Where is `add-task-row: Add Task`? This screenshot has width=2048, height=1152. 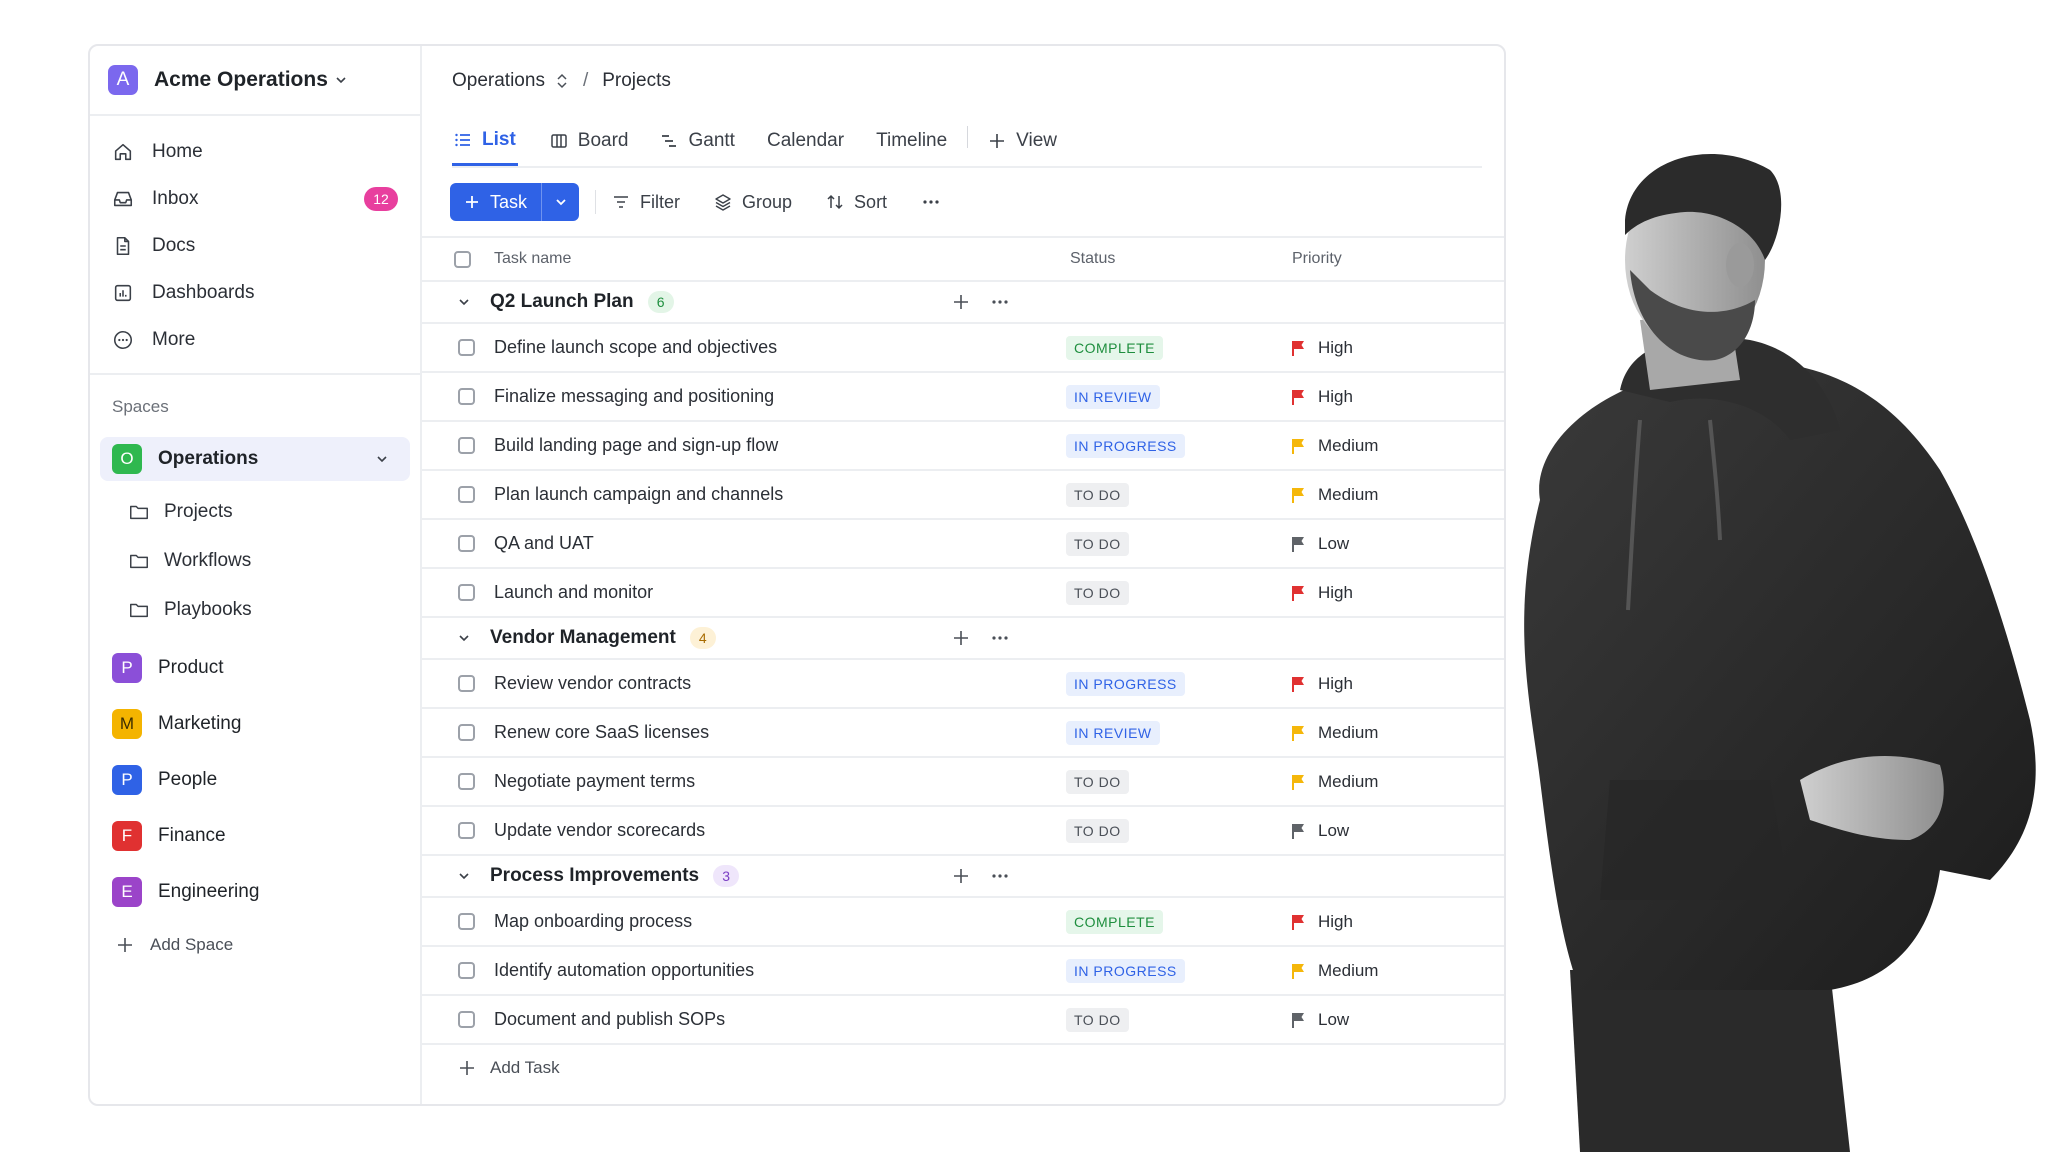 add-task-row: Add Task is located at coordinates (963, 1068).